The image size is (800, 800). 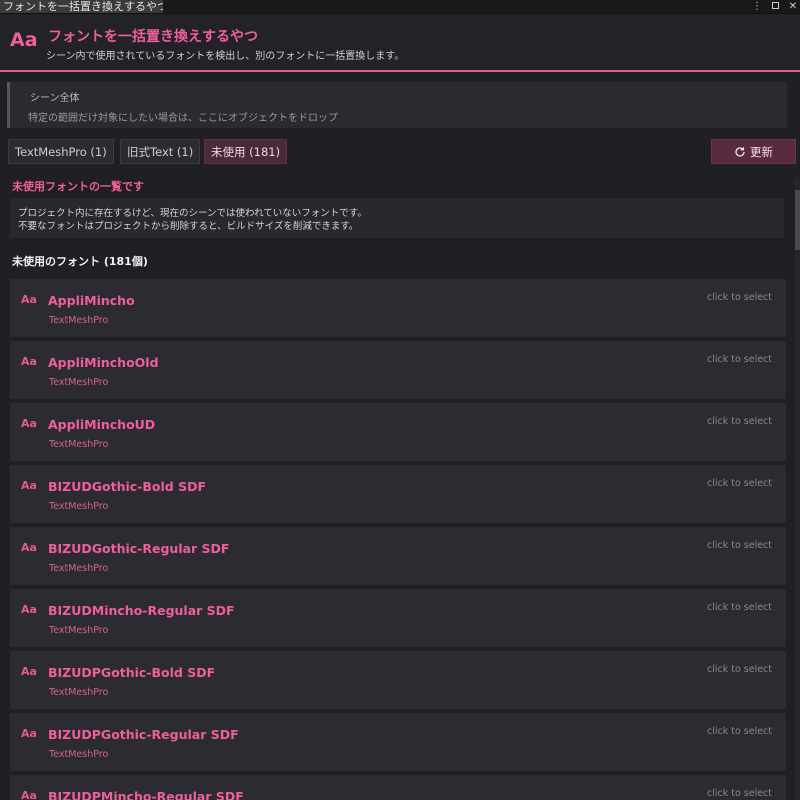 I want to click on tool-subtitle: シーン内で使用されているフォントを検出し、別のフォントに一括置換します。, so click(x=225, y=56).